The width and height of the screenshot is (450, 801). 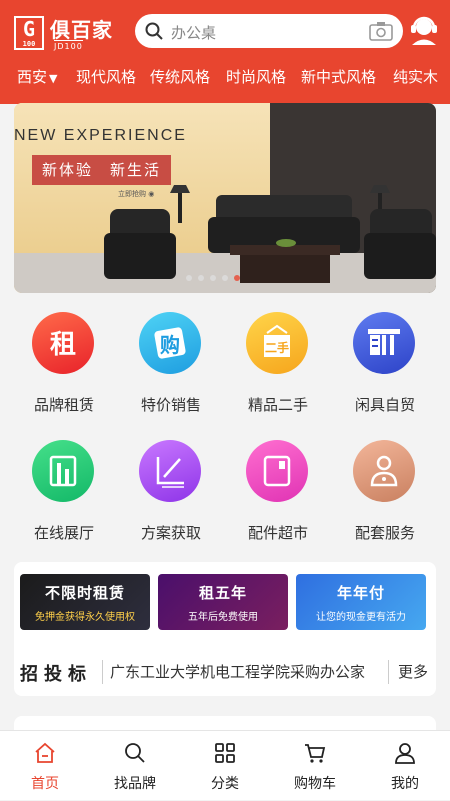 I want to click on grid-label: 方案获取, so click(x=170, y=533).